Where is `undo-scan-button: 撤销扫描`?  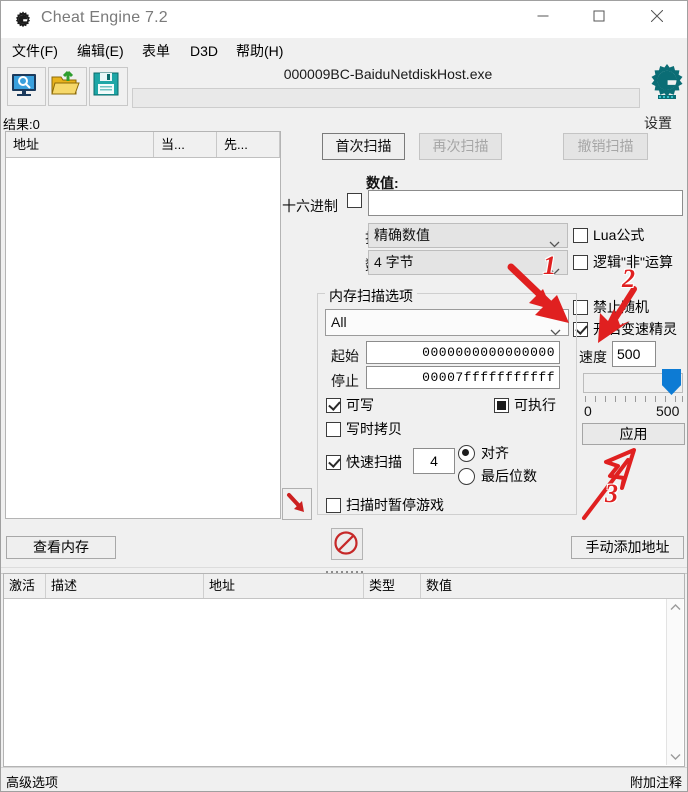
undo-scan-button: 撤销扫描 is located at coordinates (605, 146).